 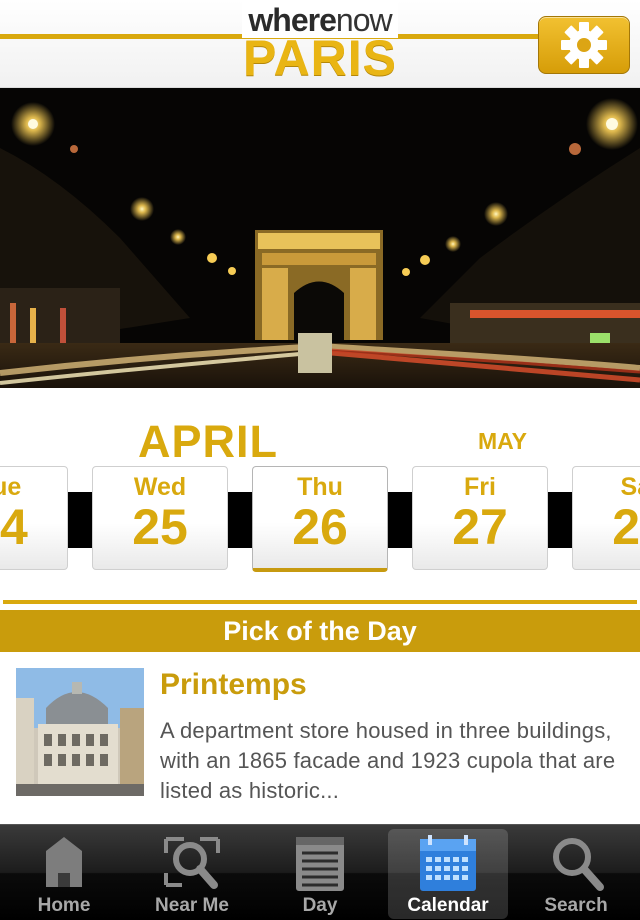 What do you see at coordinates (160, 527) in the screenshot?
I see `day-date: 25` at bounding box center [160, 527].